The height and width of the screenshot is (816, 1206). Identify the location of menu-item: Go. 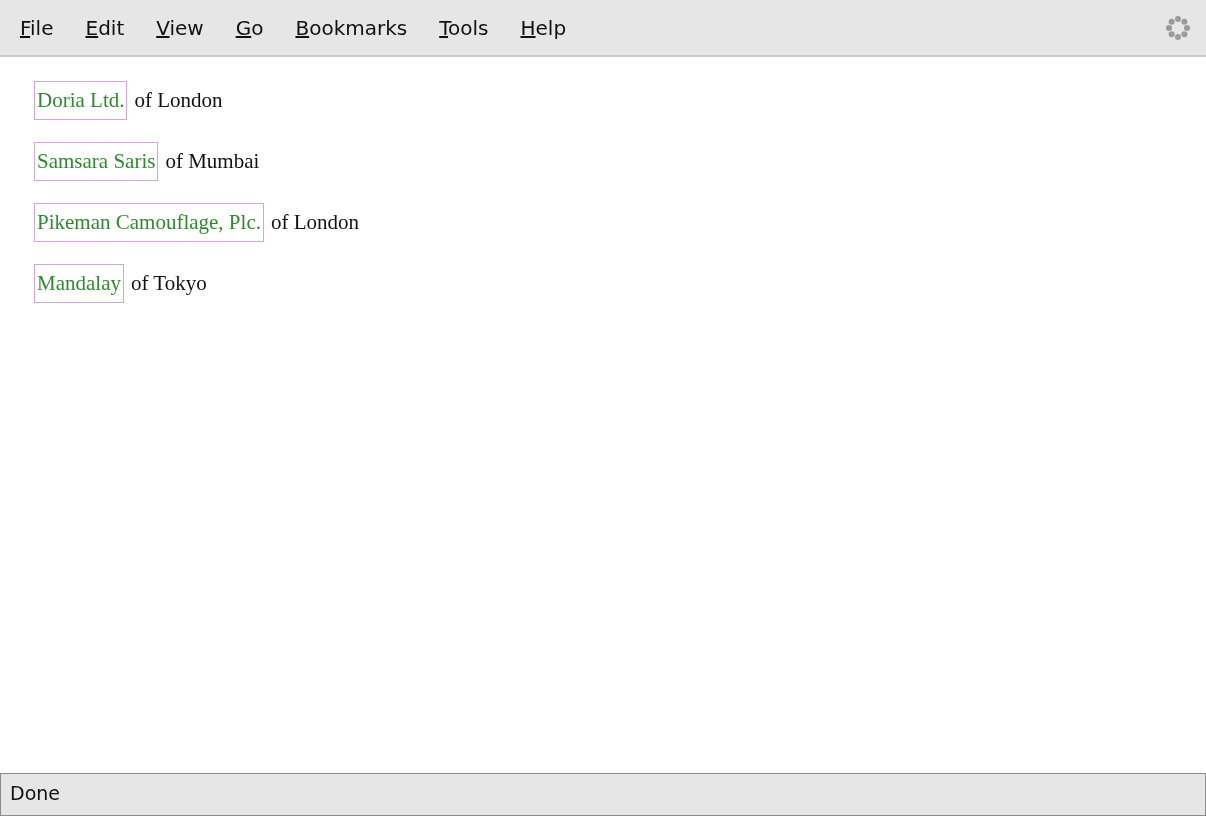
(249, 27).